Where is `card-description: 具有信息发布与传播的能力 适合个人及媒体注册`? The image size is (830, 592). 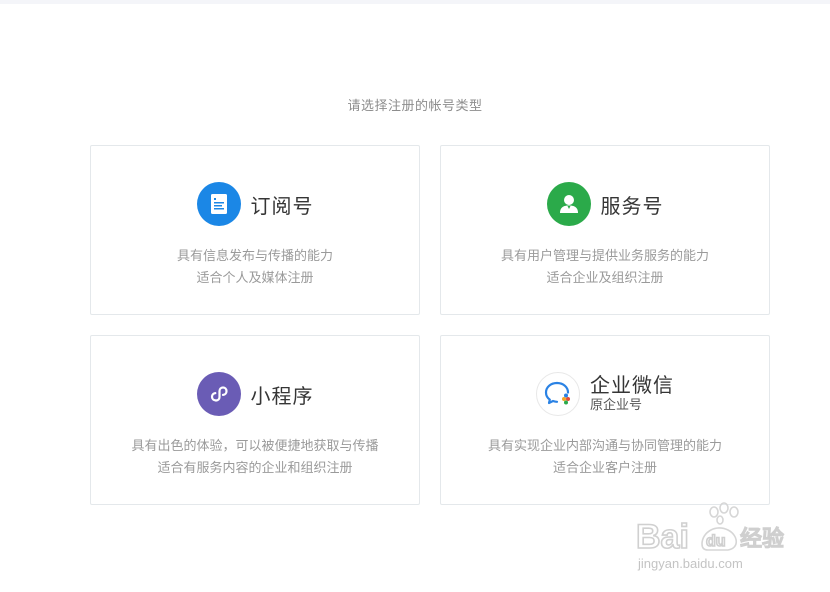 card-description: 具有信息发布与传播的能力 适合个人及媒体注册 is located at coordinates (255, 268).